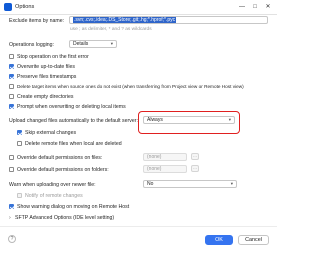  I want to click on preserve-timestamps-label: Preserve files timestamps, so click(47, 77).